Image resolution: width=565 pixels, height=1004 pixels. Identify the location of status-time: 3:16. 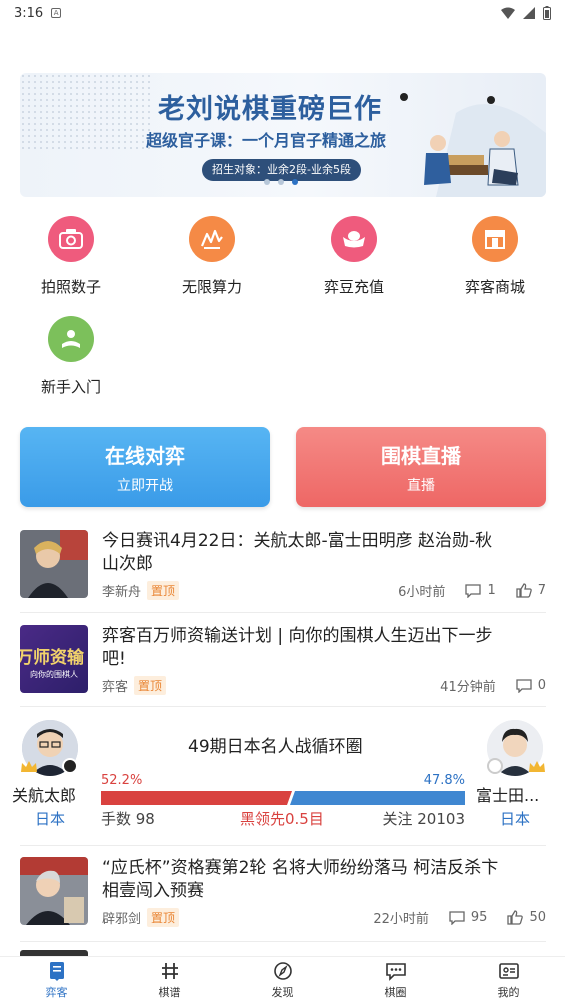
(29, 13).